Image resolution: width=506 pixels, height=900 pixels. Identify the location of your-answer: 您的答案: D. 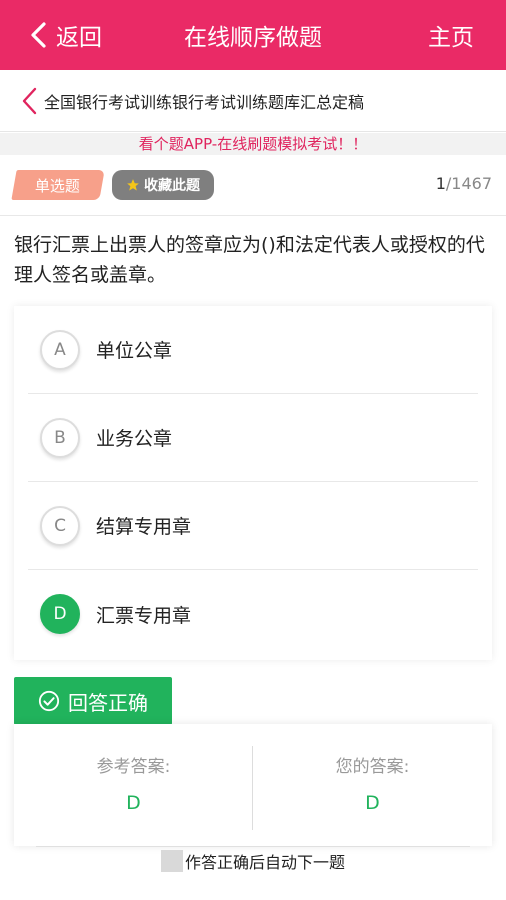
(372, 785).